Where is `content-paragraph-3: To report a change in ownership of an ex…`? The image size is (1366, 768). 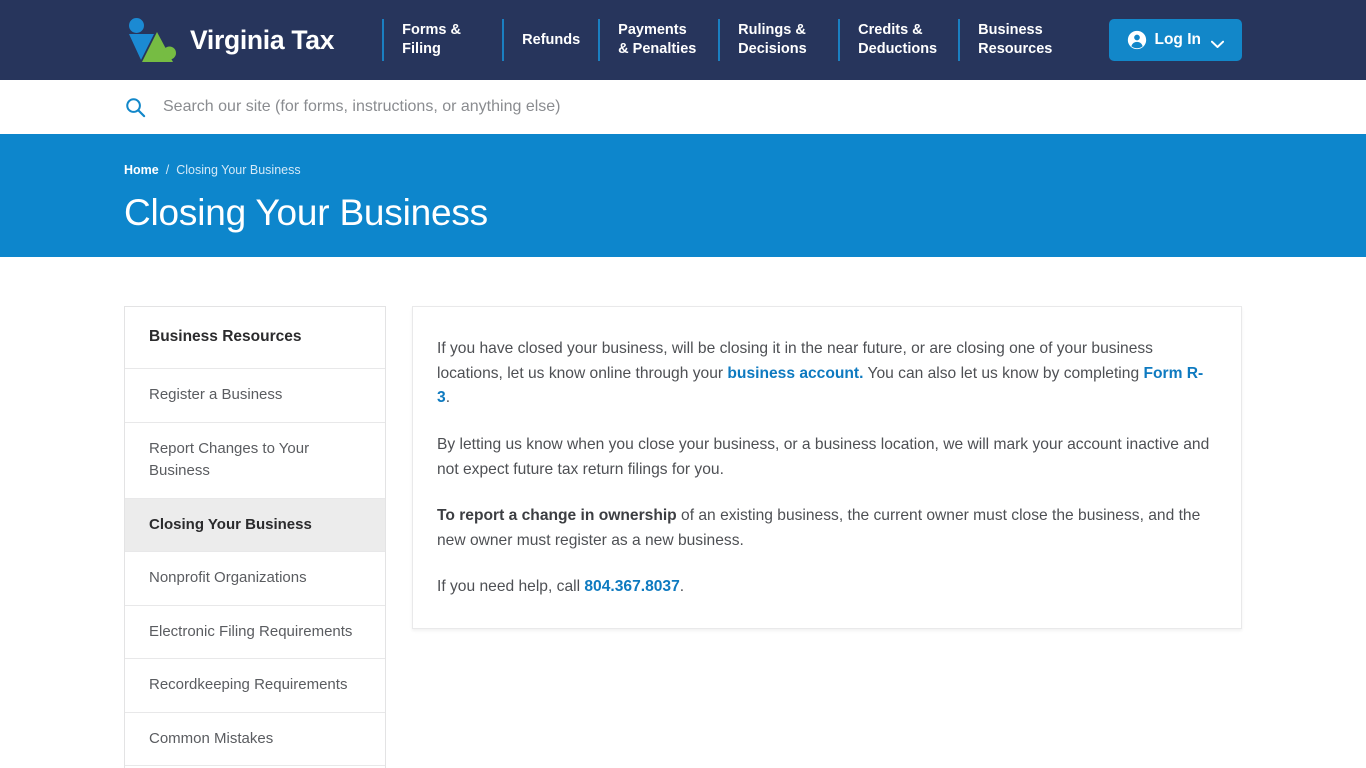 content-paragraph-3: To report a change in ownership of an ex… is located at coordinates (823, 528).